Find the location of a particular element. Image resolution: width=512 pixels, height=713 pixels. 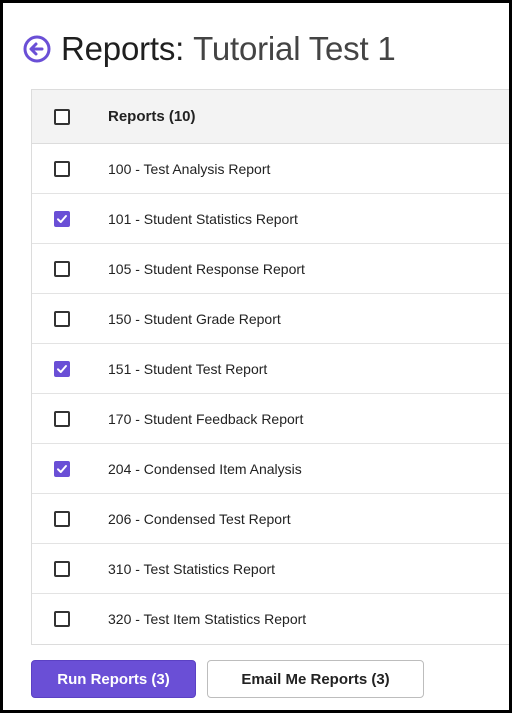

table-row: 105 - Student Response Report is located at coordinates (270, 269).